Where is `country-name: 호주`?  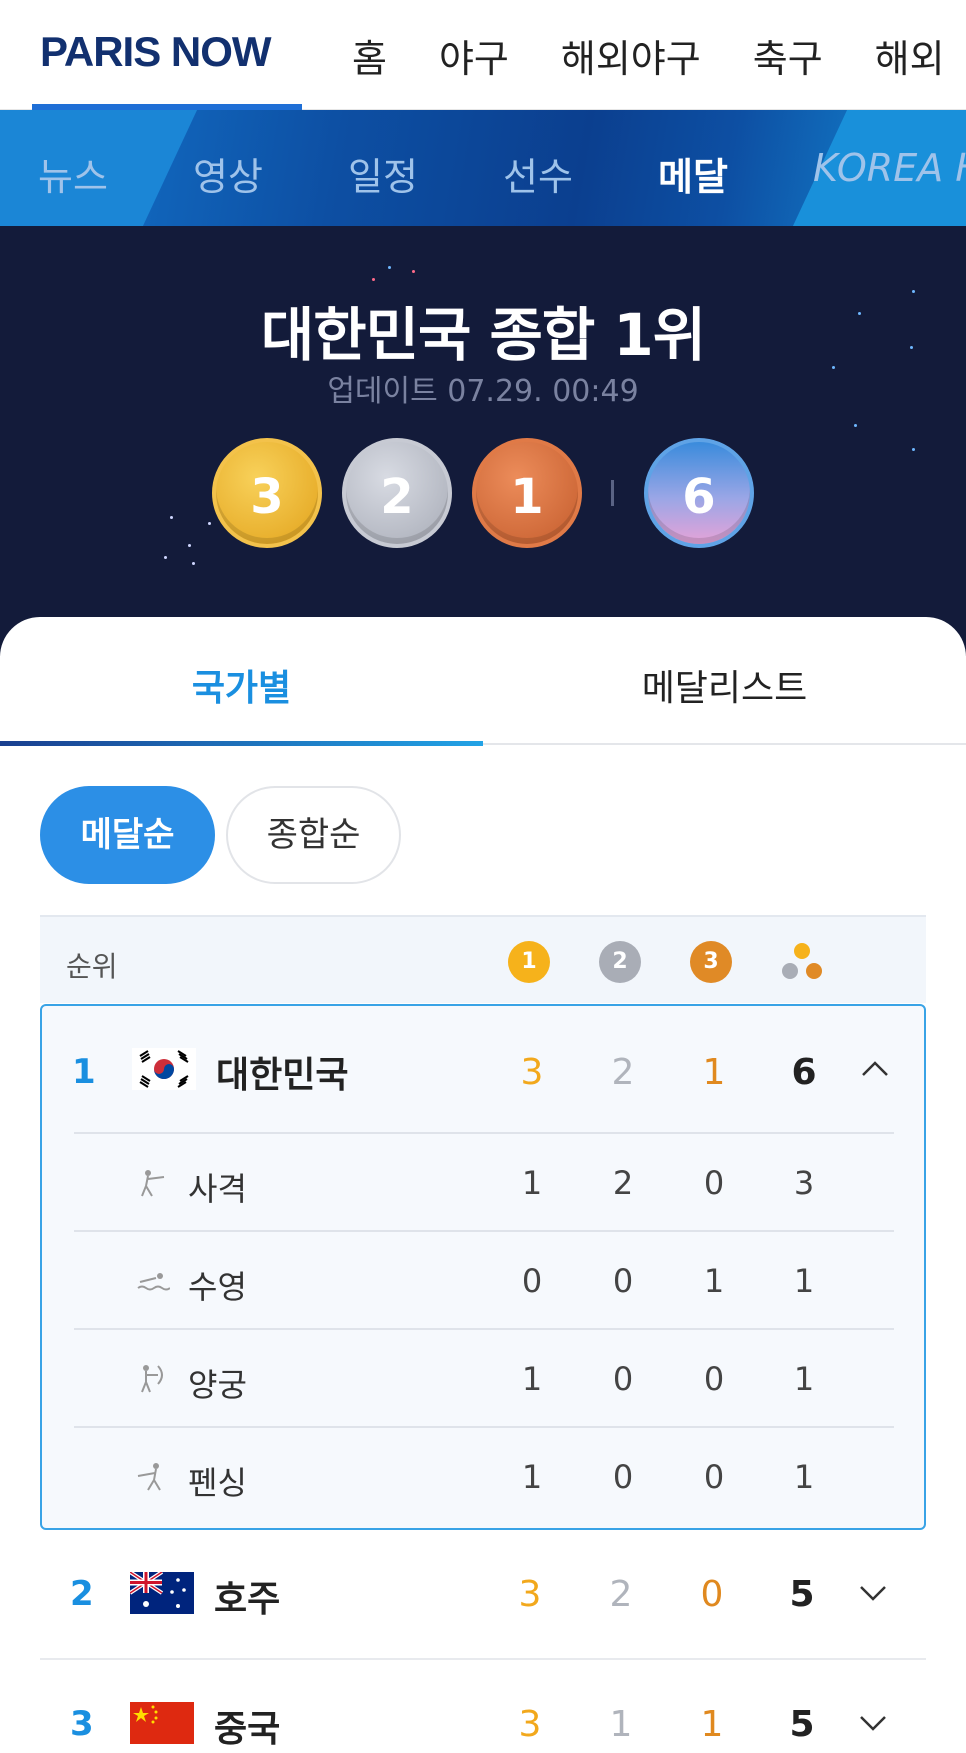 country-name: 호주 is located at coordinates (247, 1599).